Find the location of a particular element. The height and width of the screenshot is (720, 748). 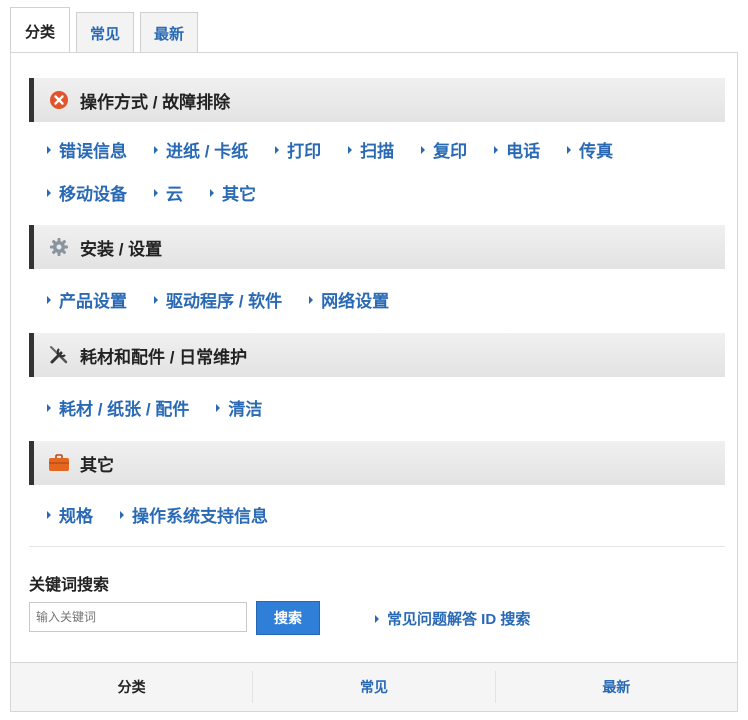

link-row: 规格 操作系统支持信息 is located at coordinates (171, 514).